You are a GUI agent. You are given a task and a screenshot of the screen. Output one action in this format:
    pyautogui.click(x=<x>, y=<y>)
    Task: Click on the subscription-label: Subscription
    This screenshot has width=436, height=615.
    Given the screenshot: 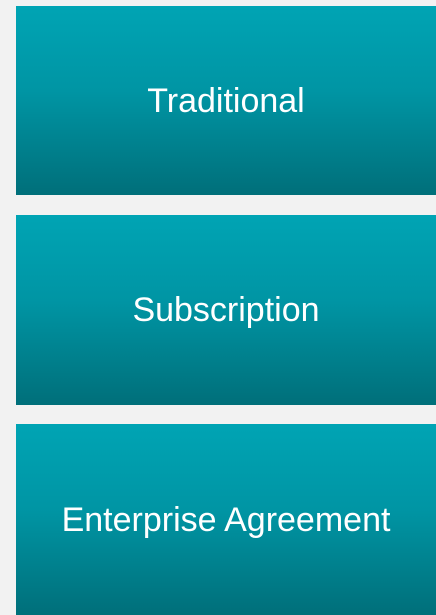 What is the action you would take?
    pyautogui.click(x=226, y=310)
    